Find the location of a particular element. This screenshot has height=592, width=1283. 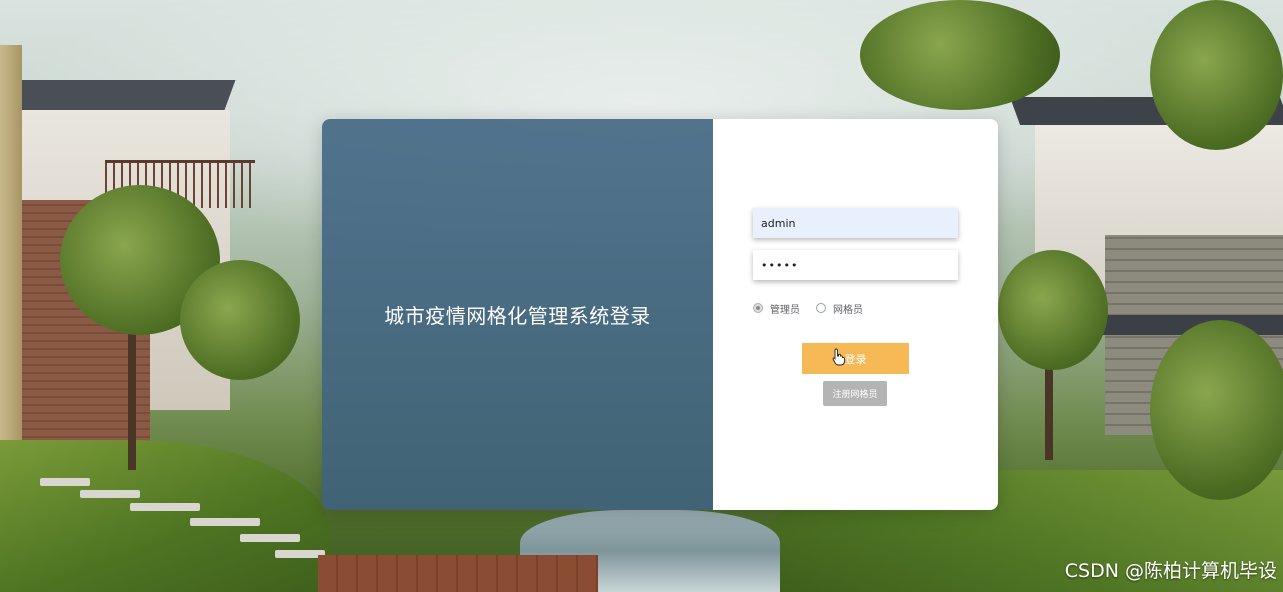

radio-unchecked-icon is located at coordinates (821, 308).